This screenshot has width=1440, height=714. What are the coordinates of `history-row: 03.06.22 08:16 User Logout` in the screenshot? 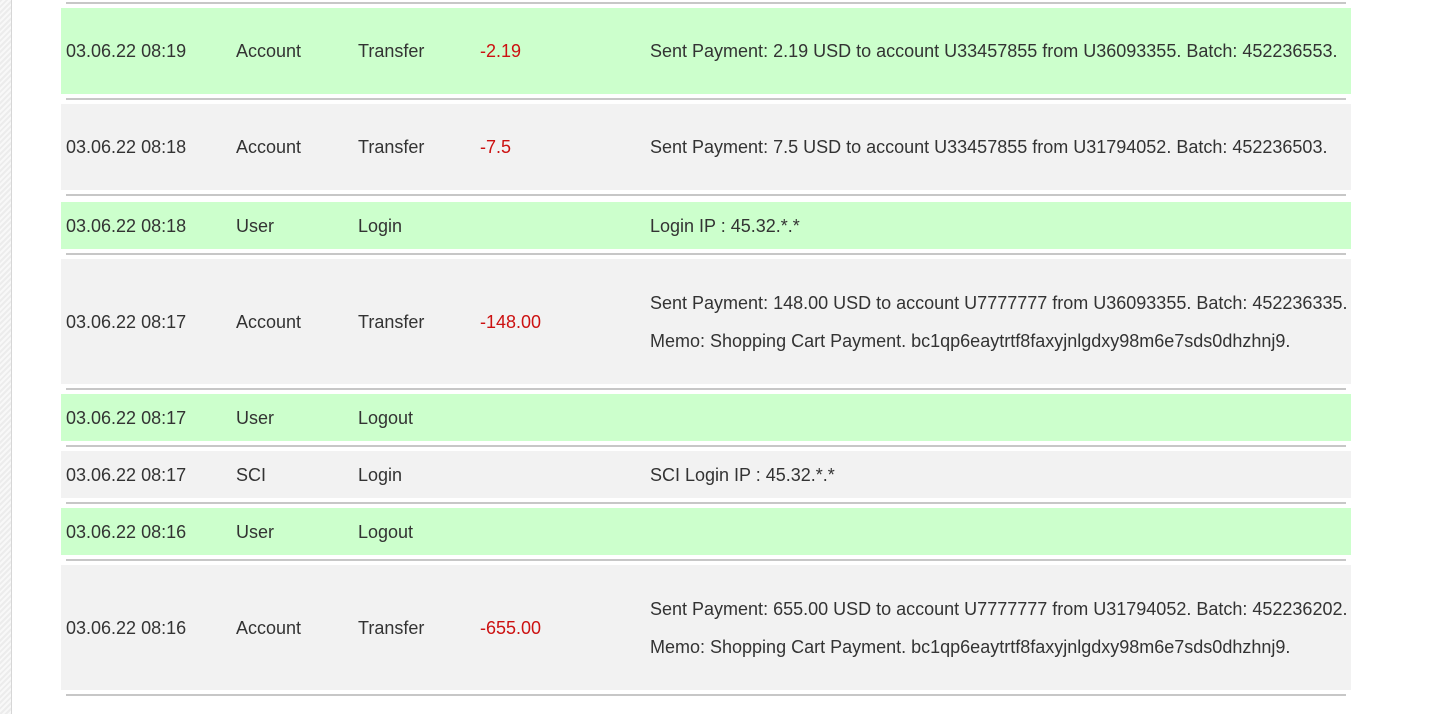 It's located at (706, 531).